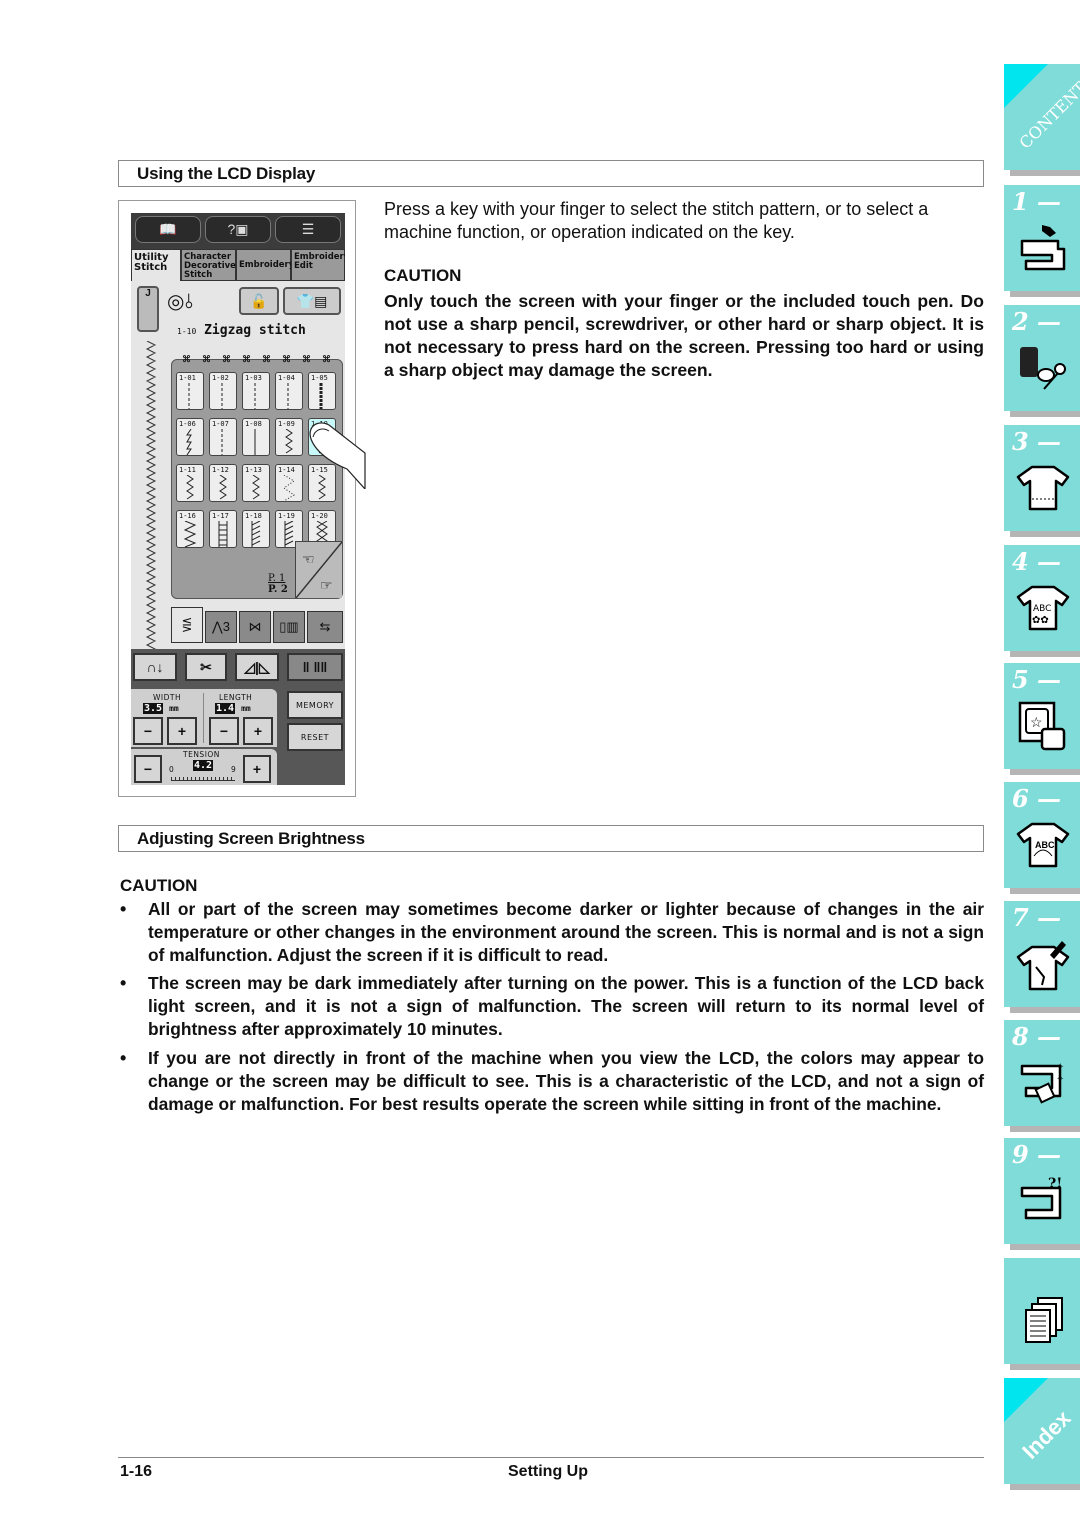  Describe the element at coordinates (1042, 954) in the screenshot. I see `chapter-tab: 7 —` at that location.